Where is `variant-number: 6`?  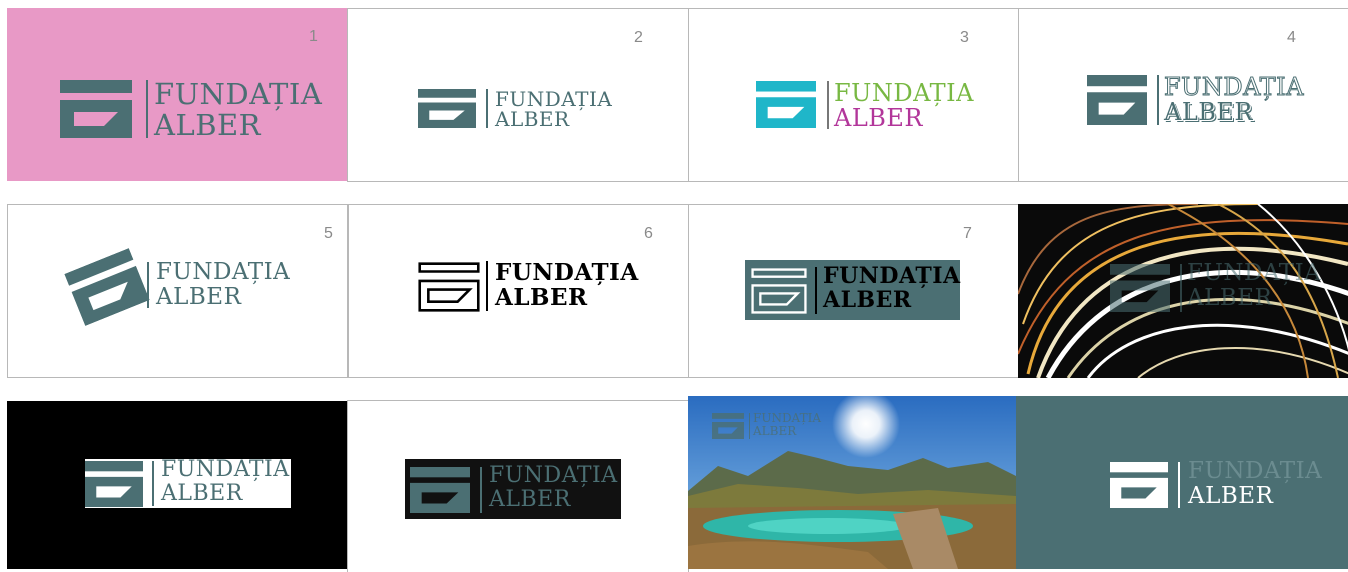
variant-number: 6 is located at coordinates (648, 233).